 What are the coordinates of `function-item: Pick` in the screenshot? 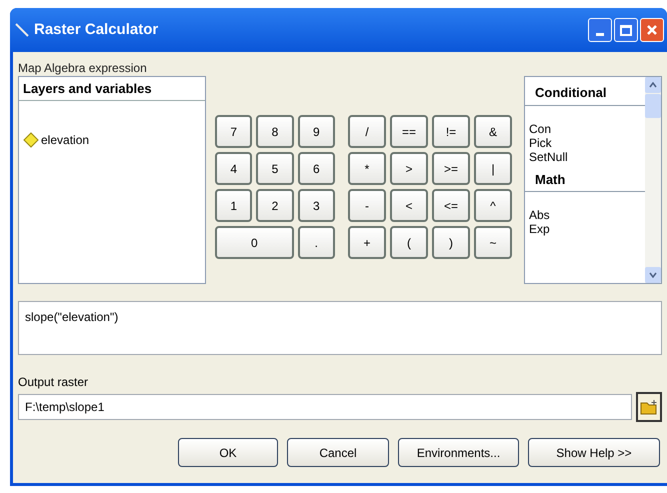 It's located at (585, 143).